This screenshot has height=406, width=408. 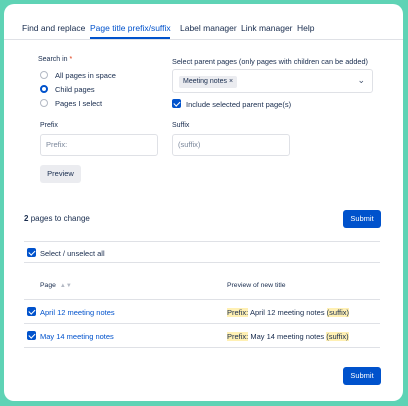 I want to click on prefix-label: Prefix, so click(x=49, y=125).